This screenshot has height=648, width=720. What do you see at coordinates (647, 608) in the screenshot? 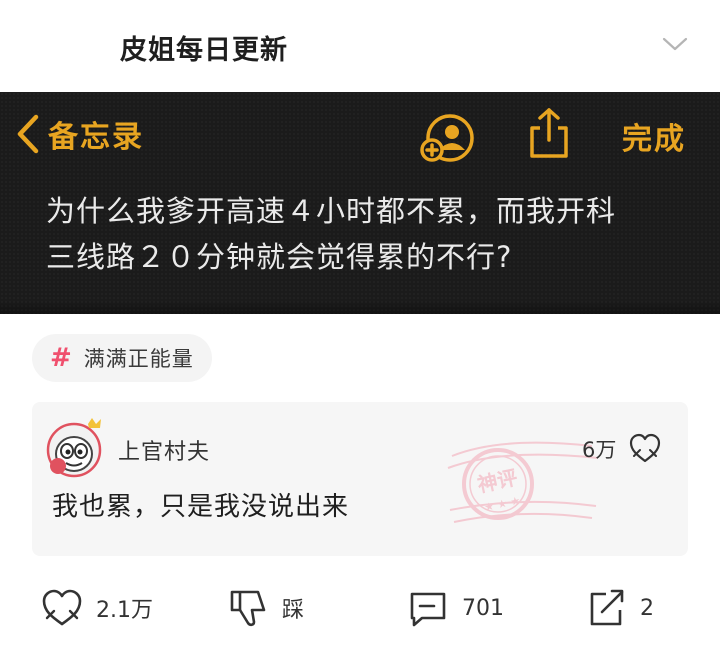
I see `share-count: 2` at bounding box center [647, 608].